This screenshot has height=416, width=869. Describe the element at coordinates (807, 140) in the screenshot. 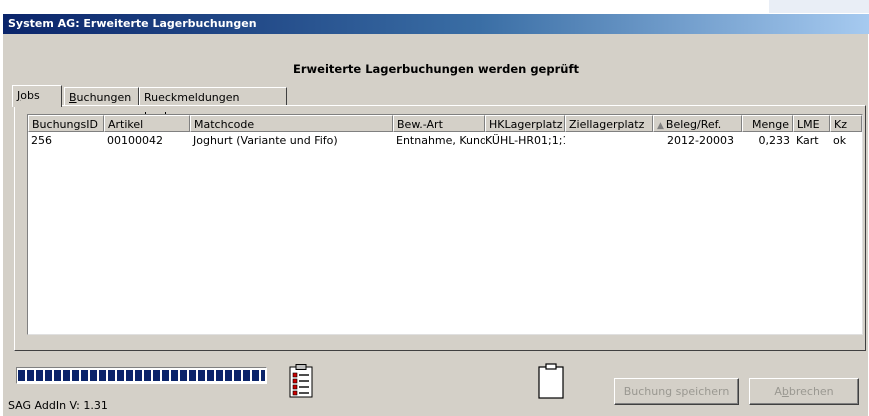

I see `cell-lme: Kart` at that location.